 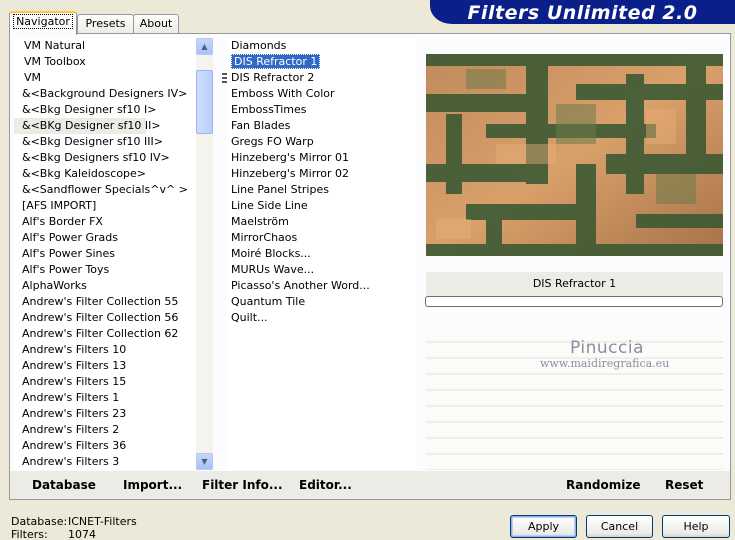 What do you see at coordinates (269, 109) in the screenshot?
I see `filter-item-label: EmbossTimes` at bounding box center [269, 109].